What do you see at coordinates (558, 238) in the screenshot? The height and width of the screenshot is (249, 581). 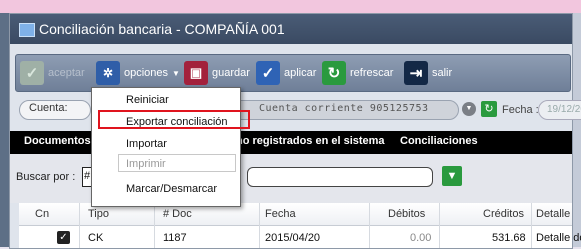 I see `cell-detalle: Detalle do` at bounding box center [558, 238].